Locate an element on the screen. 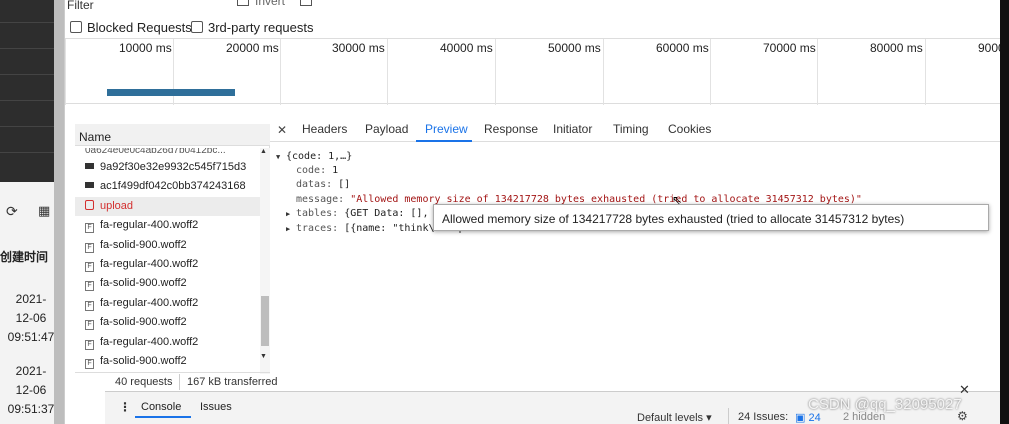 The image size is (1009, 424). tab-timing: Timing is located at coordinates (631, 129).